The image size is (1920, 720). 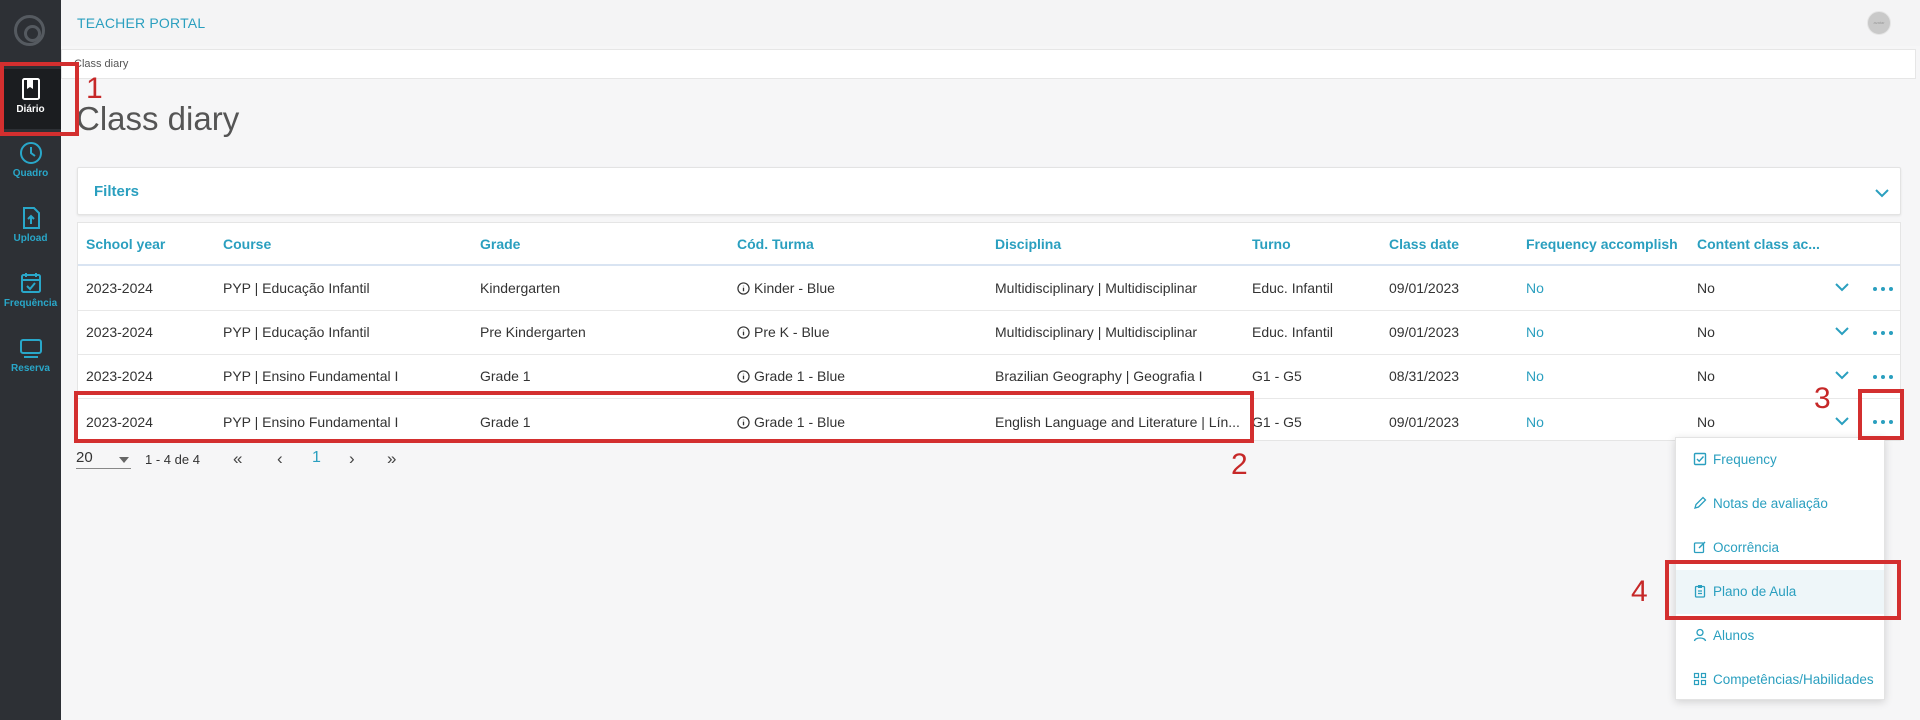 What do you see at coordinates (988, 64) in the screenshot?
I see `breadcrumb-bar: Class diary` at bounding box center [988, 64].